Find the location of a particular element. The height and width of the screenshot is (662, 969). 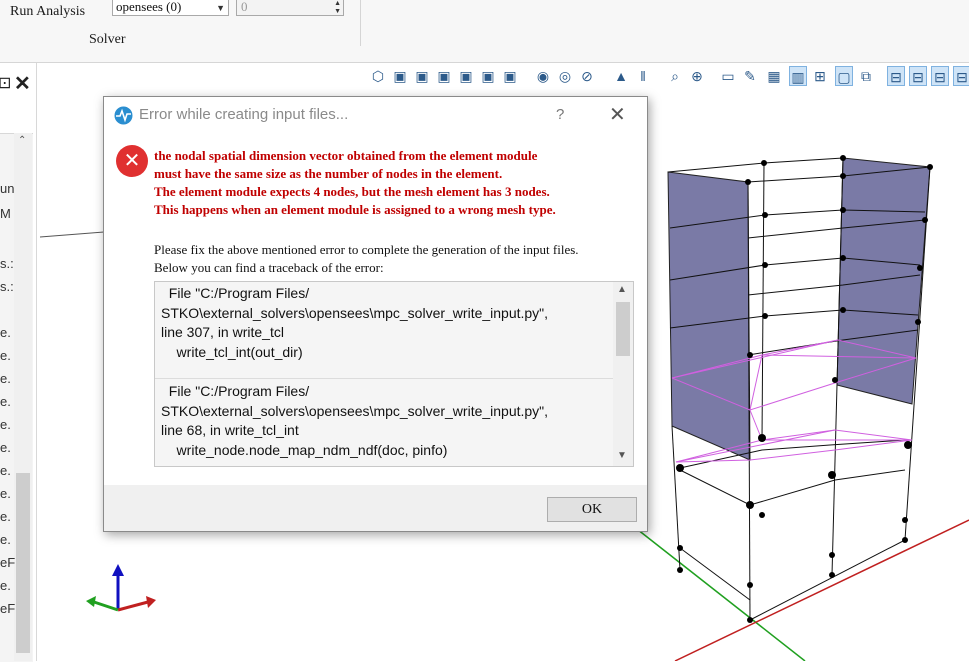

solver-select: opensees (0) ▼ is located at coordinates (170, 8).